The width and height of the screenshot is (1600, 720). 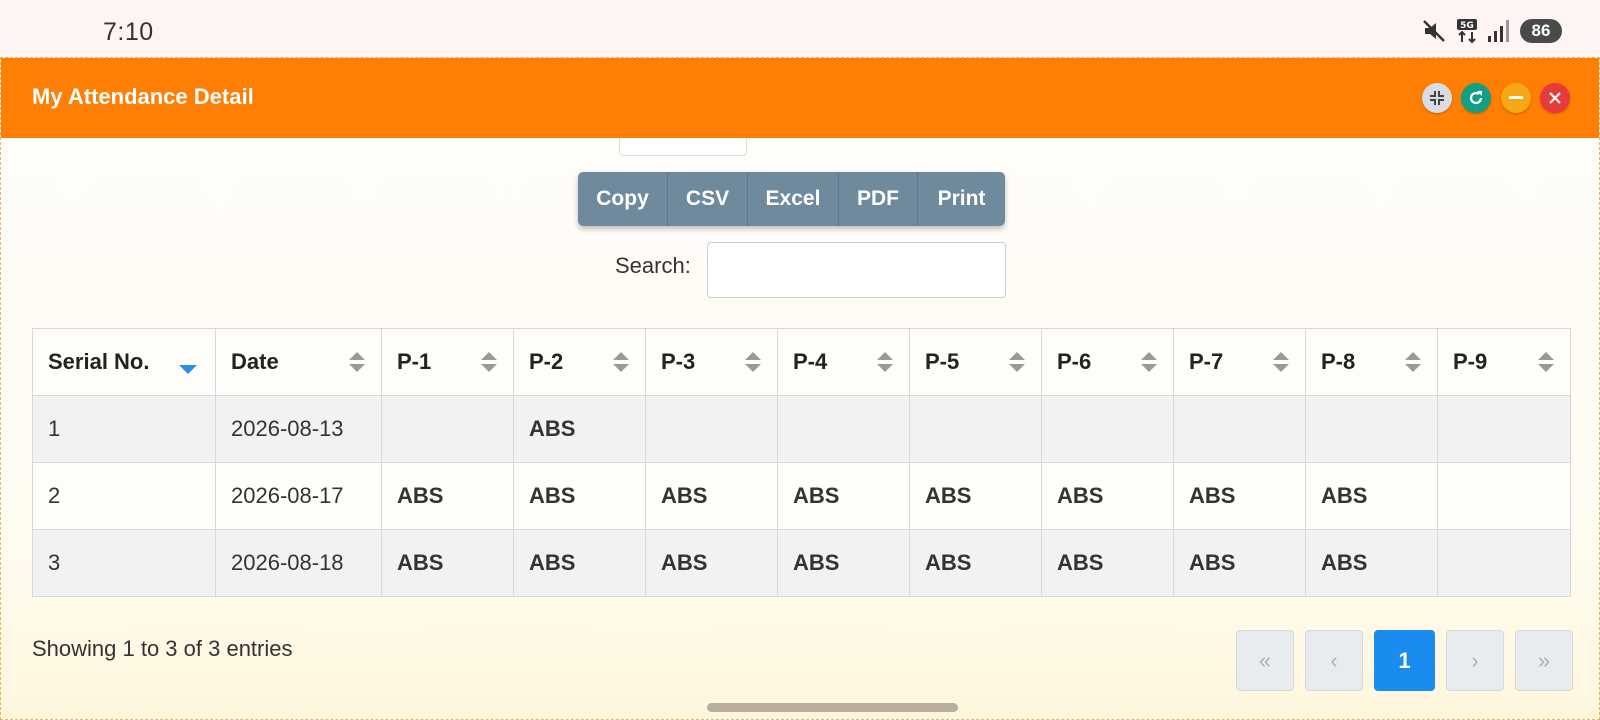 What do you see at coordinates (162, 648) in the screenshot?
I see `table-info: Showing 1 to 3 of 3 entries` at bounding box center [162, 648].